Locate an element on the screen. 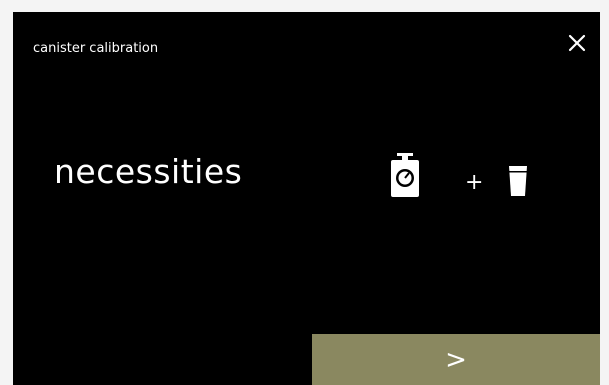 This screenshot has height=385, width=609. next-arrow-label: > is located at coordinates (456, 359).